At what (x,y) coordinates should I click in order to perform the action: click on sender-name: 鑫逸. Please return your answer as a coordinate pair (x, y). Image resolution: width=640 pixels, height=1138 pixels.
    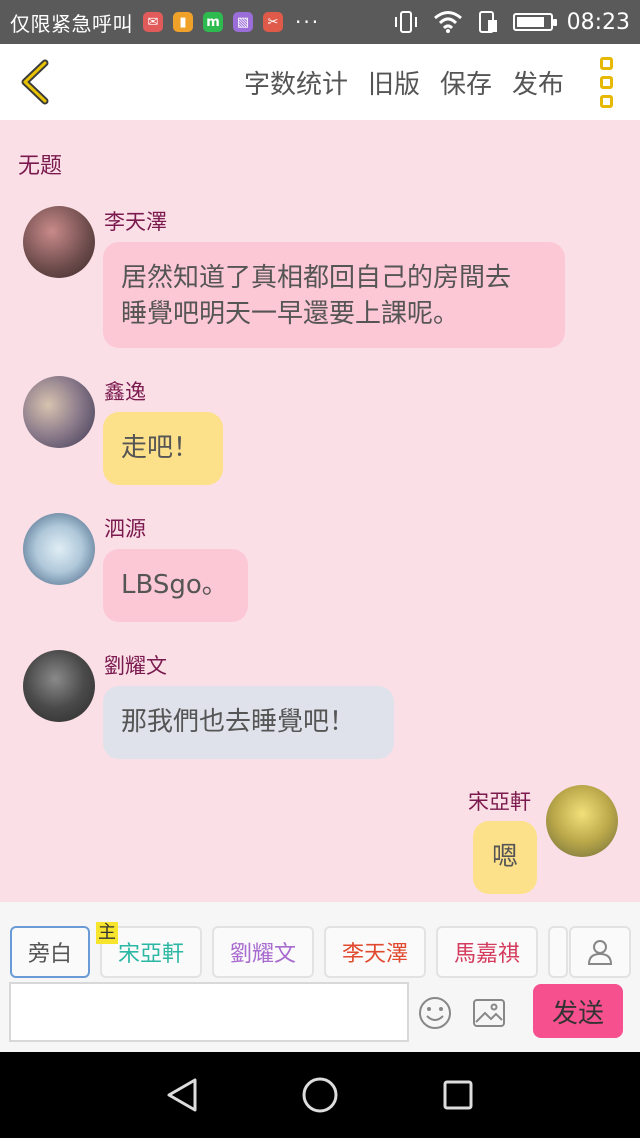
    Looking at the image, I should click on (125, 392).